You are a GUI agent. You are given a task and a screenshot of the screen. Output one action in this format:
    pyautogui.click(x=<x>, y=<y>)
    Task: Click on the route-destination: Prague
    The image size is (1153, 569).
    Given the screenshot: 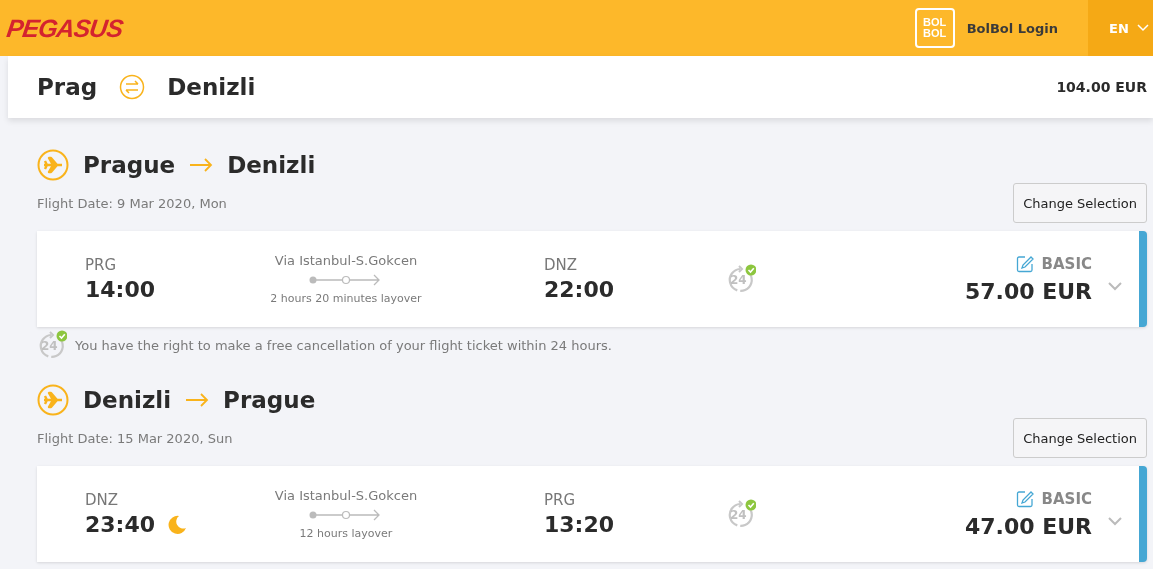 What is the action you would take?
    pyautogui.click(x=269, y=400)
    